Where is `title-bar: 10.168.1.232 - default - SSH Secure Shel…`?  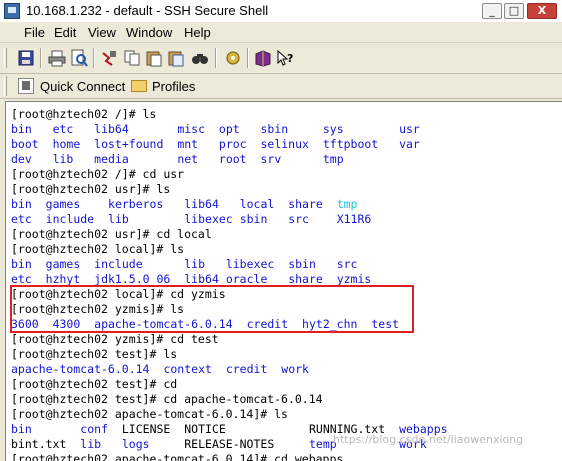 title-bar: 10.168.1.232 - default - SSH Secure Shel… is located at coordinates (281, 11).